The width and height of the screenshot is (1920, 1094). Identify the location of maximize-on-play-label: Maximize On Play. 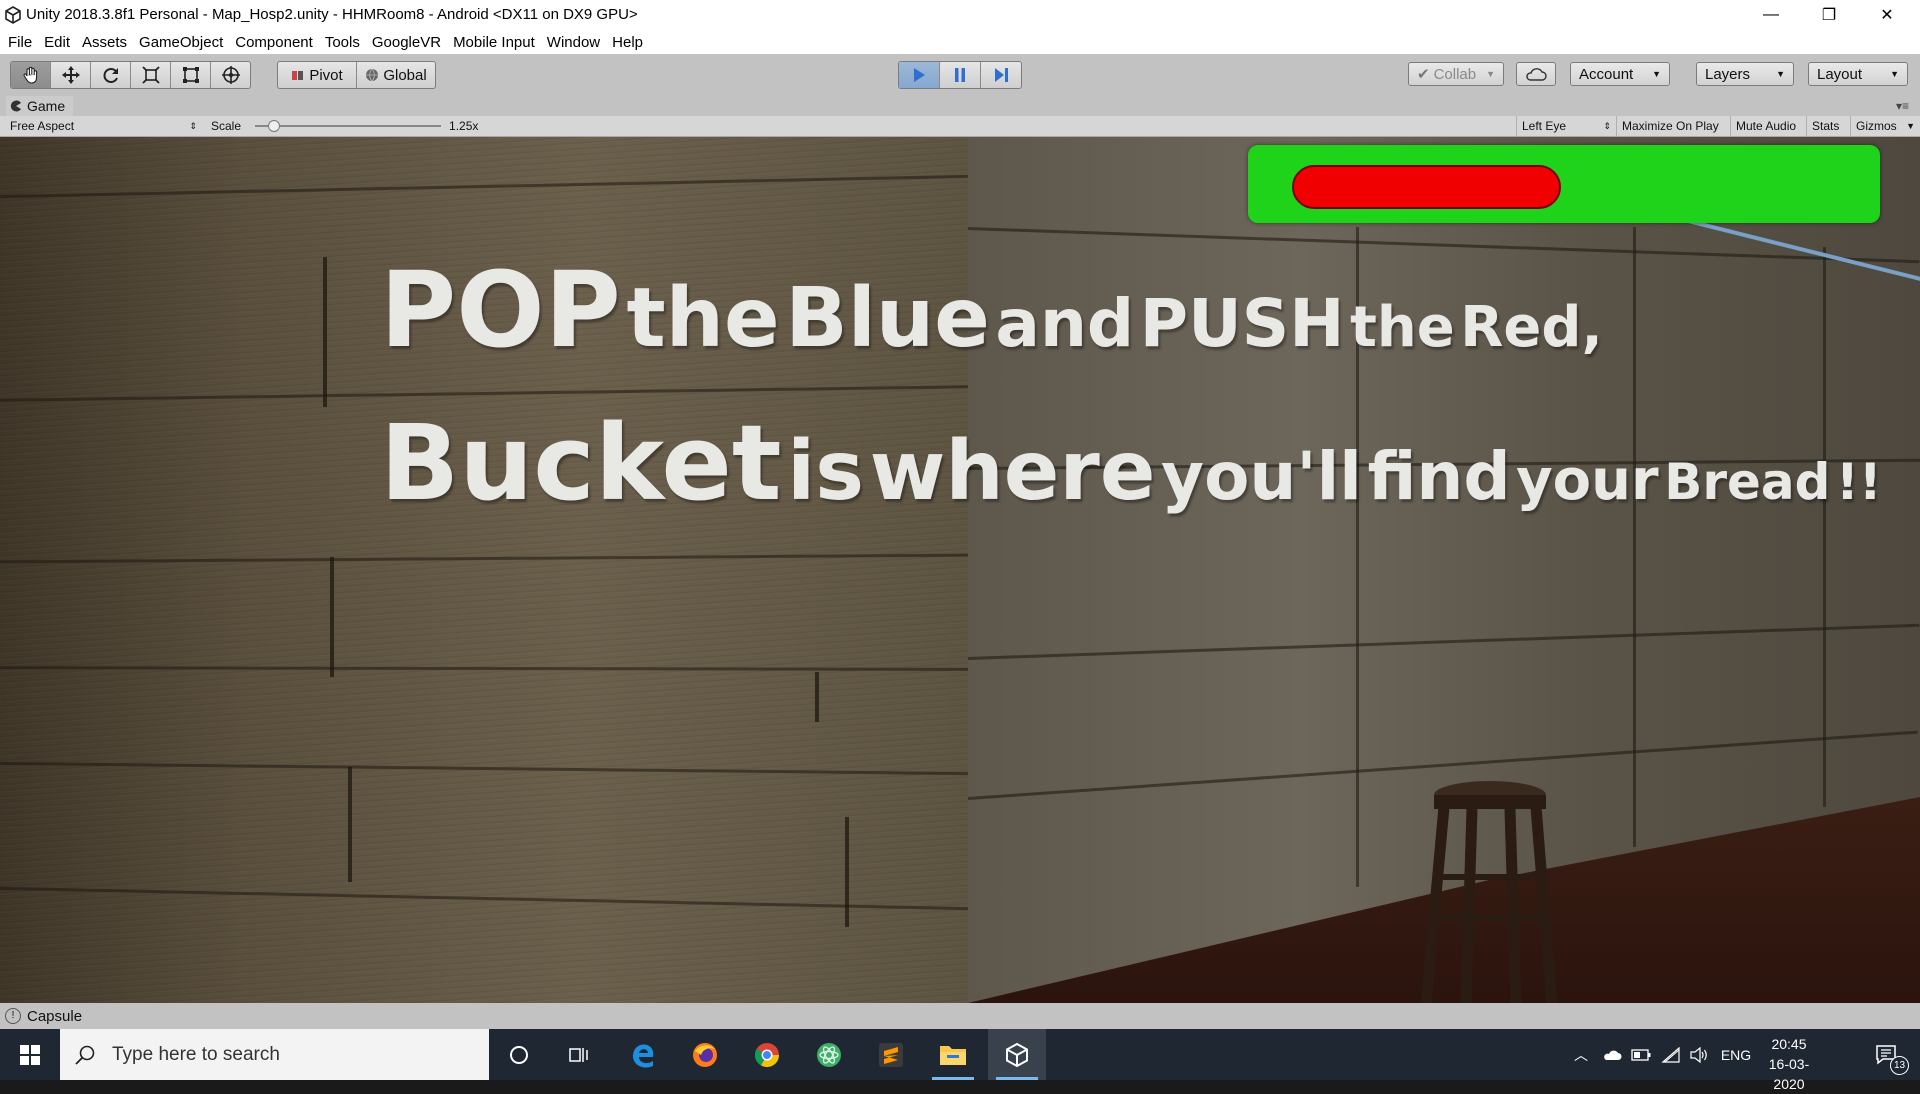
(1670, 126).